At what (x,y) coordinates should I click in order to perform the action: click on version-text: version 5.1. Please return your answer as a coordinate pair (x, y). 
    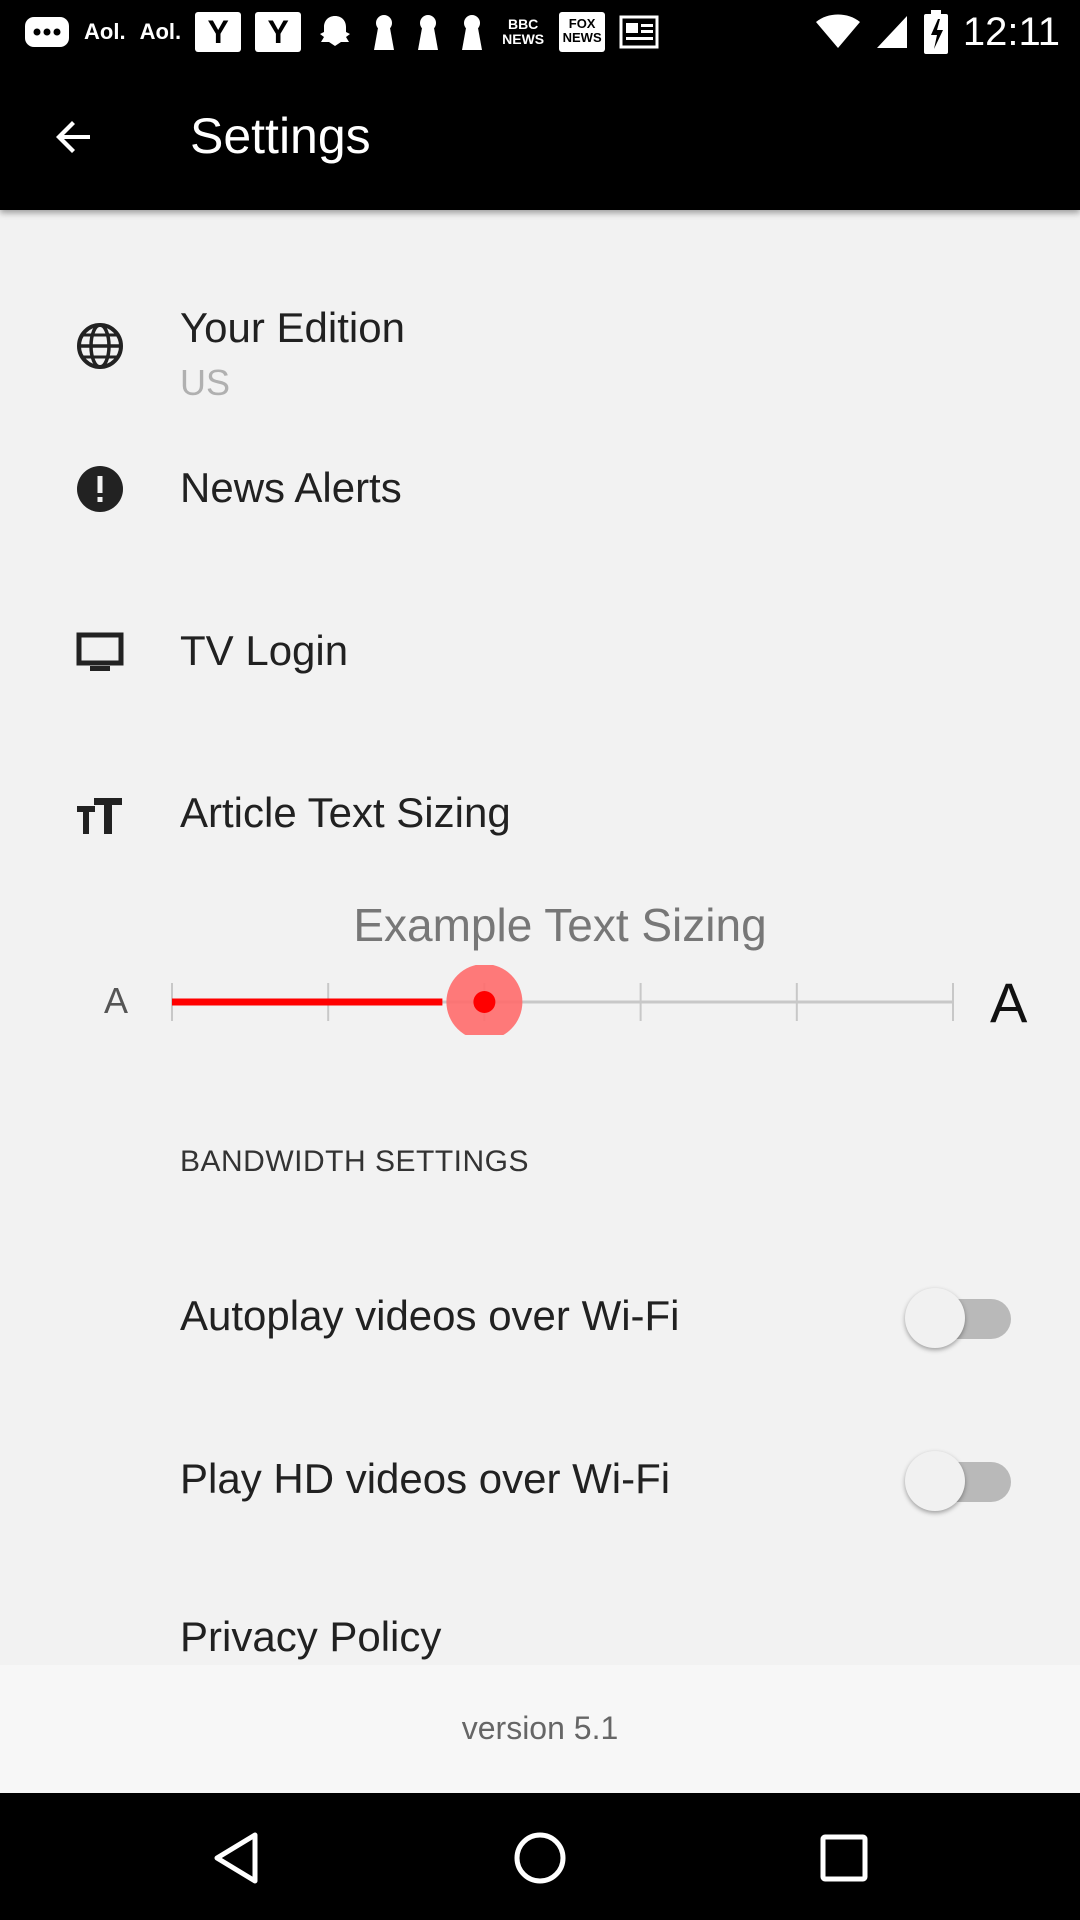
    Looking at the image, I should click on (540, 1728).